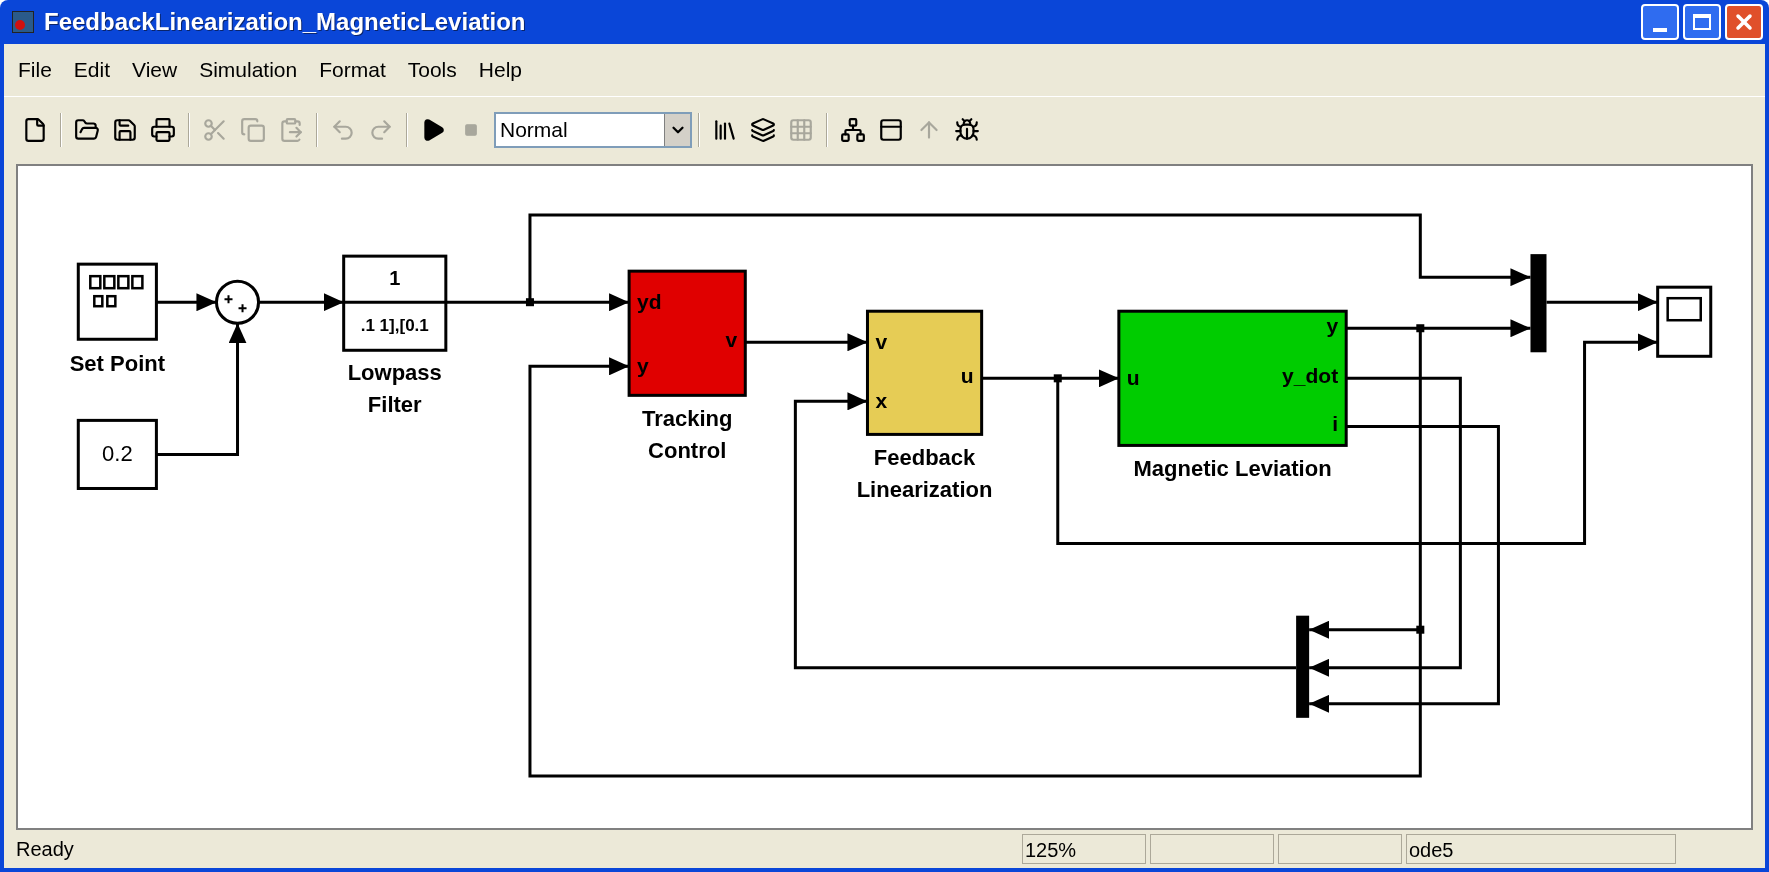 The image size is (1769, 872). Describe the element at coordinates (881, 400) in the screenshot. I see `port-label: x` at that location.